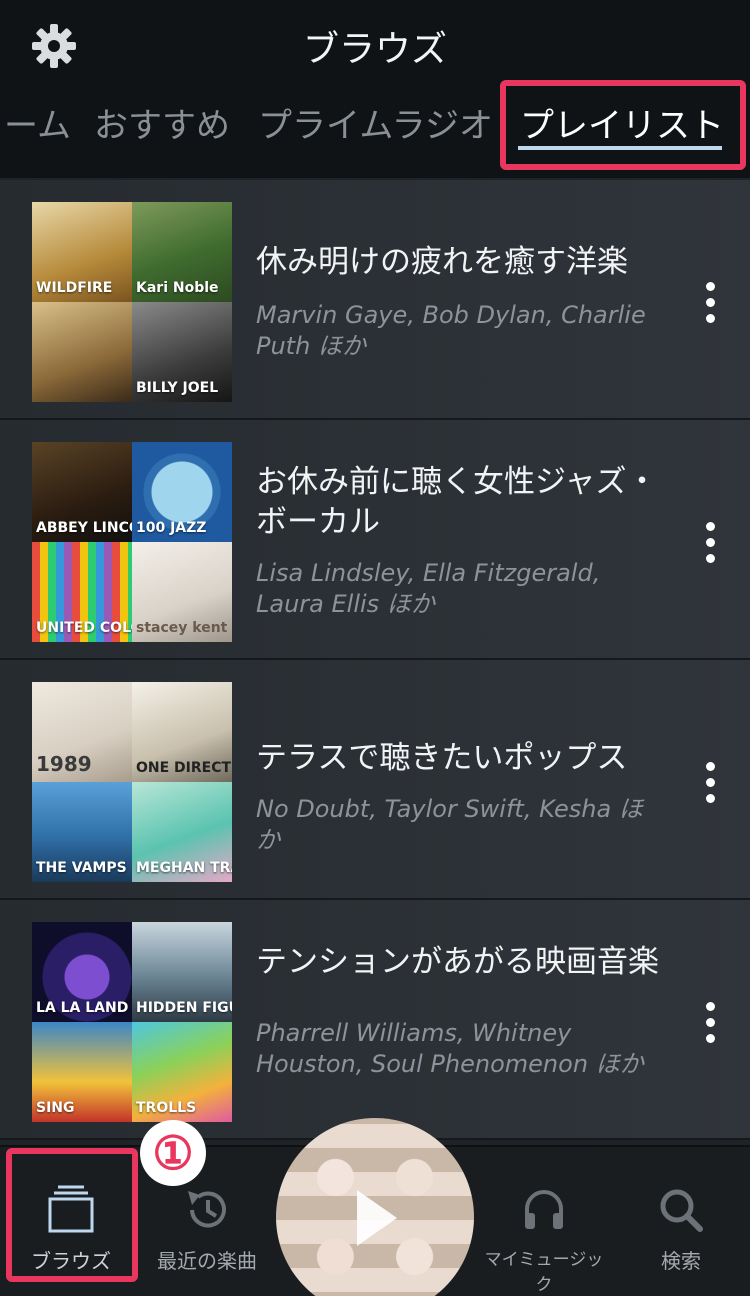 The width and height of the screenshot is (750, 1296). I want to click on playlist-artwork: LA LA LAND HIDDEN FIGURES SING TROLLS, so click(132, 1022).